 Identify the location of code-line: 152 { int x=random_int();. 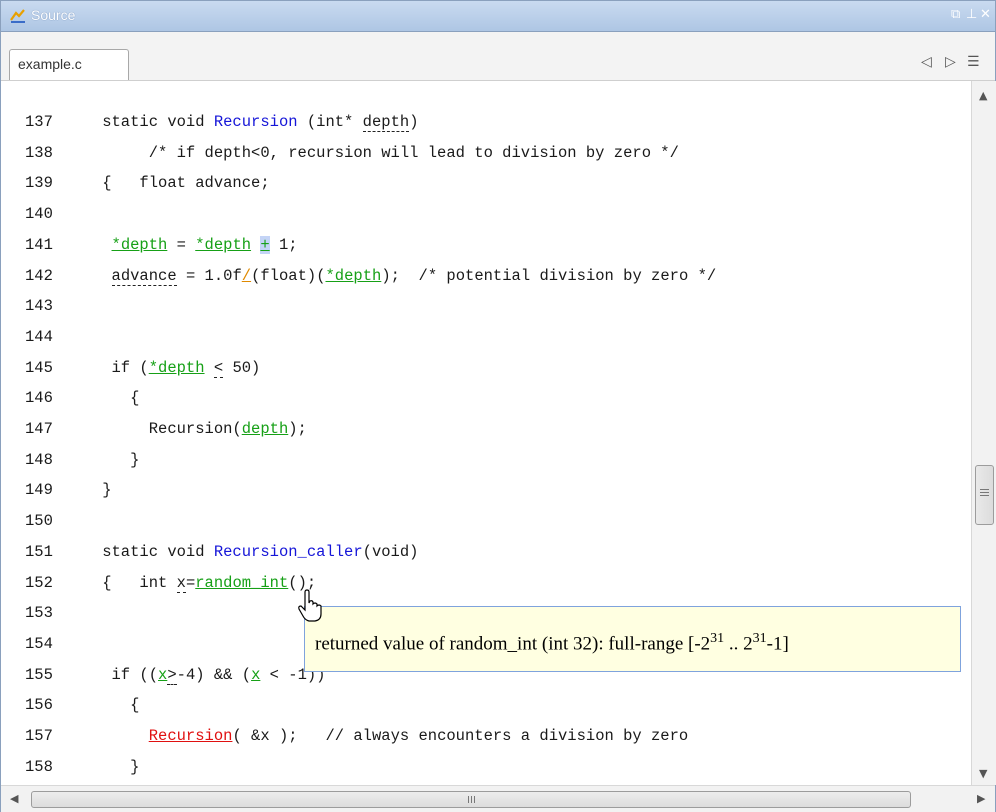
(481, 588).